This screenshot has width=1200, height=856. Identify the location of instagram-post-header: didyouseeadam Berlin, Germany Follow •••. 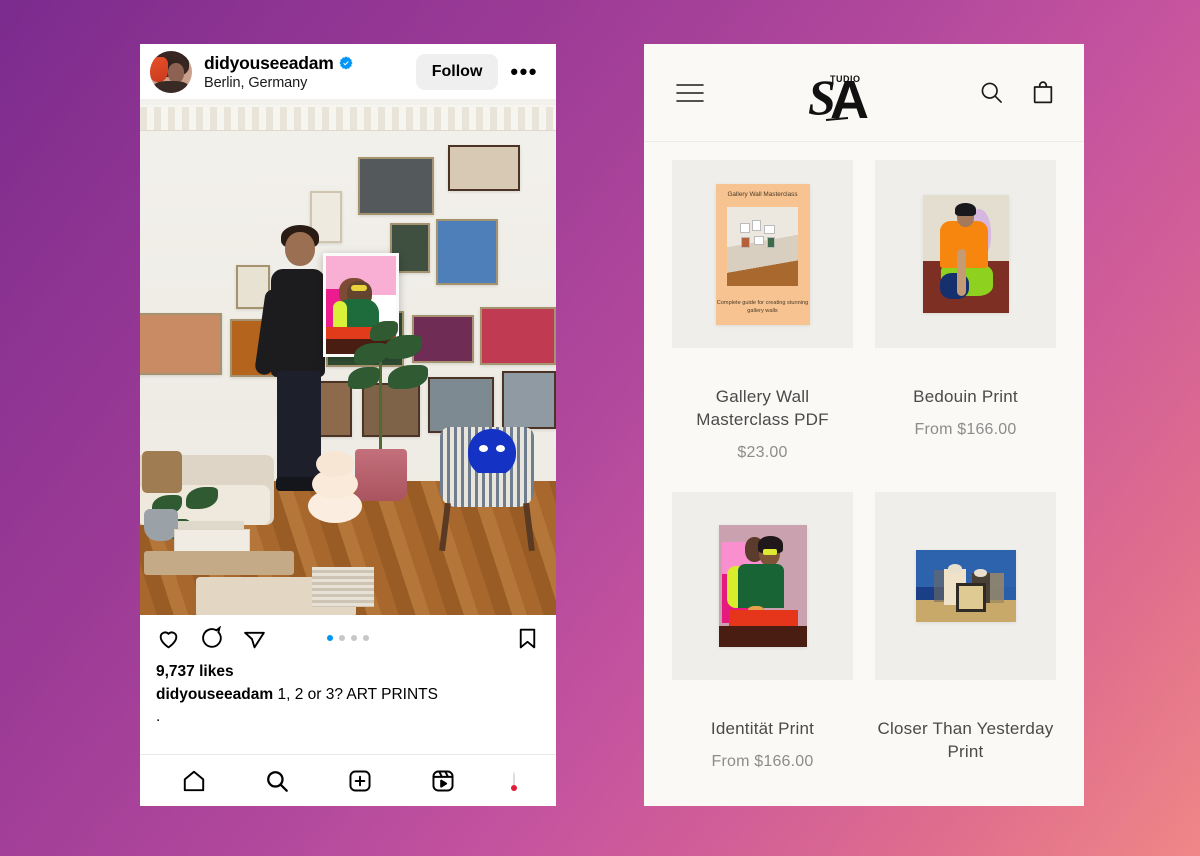
(348, 71).